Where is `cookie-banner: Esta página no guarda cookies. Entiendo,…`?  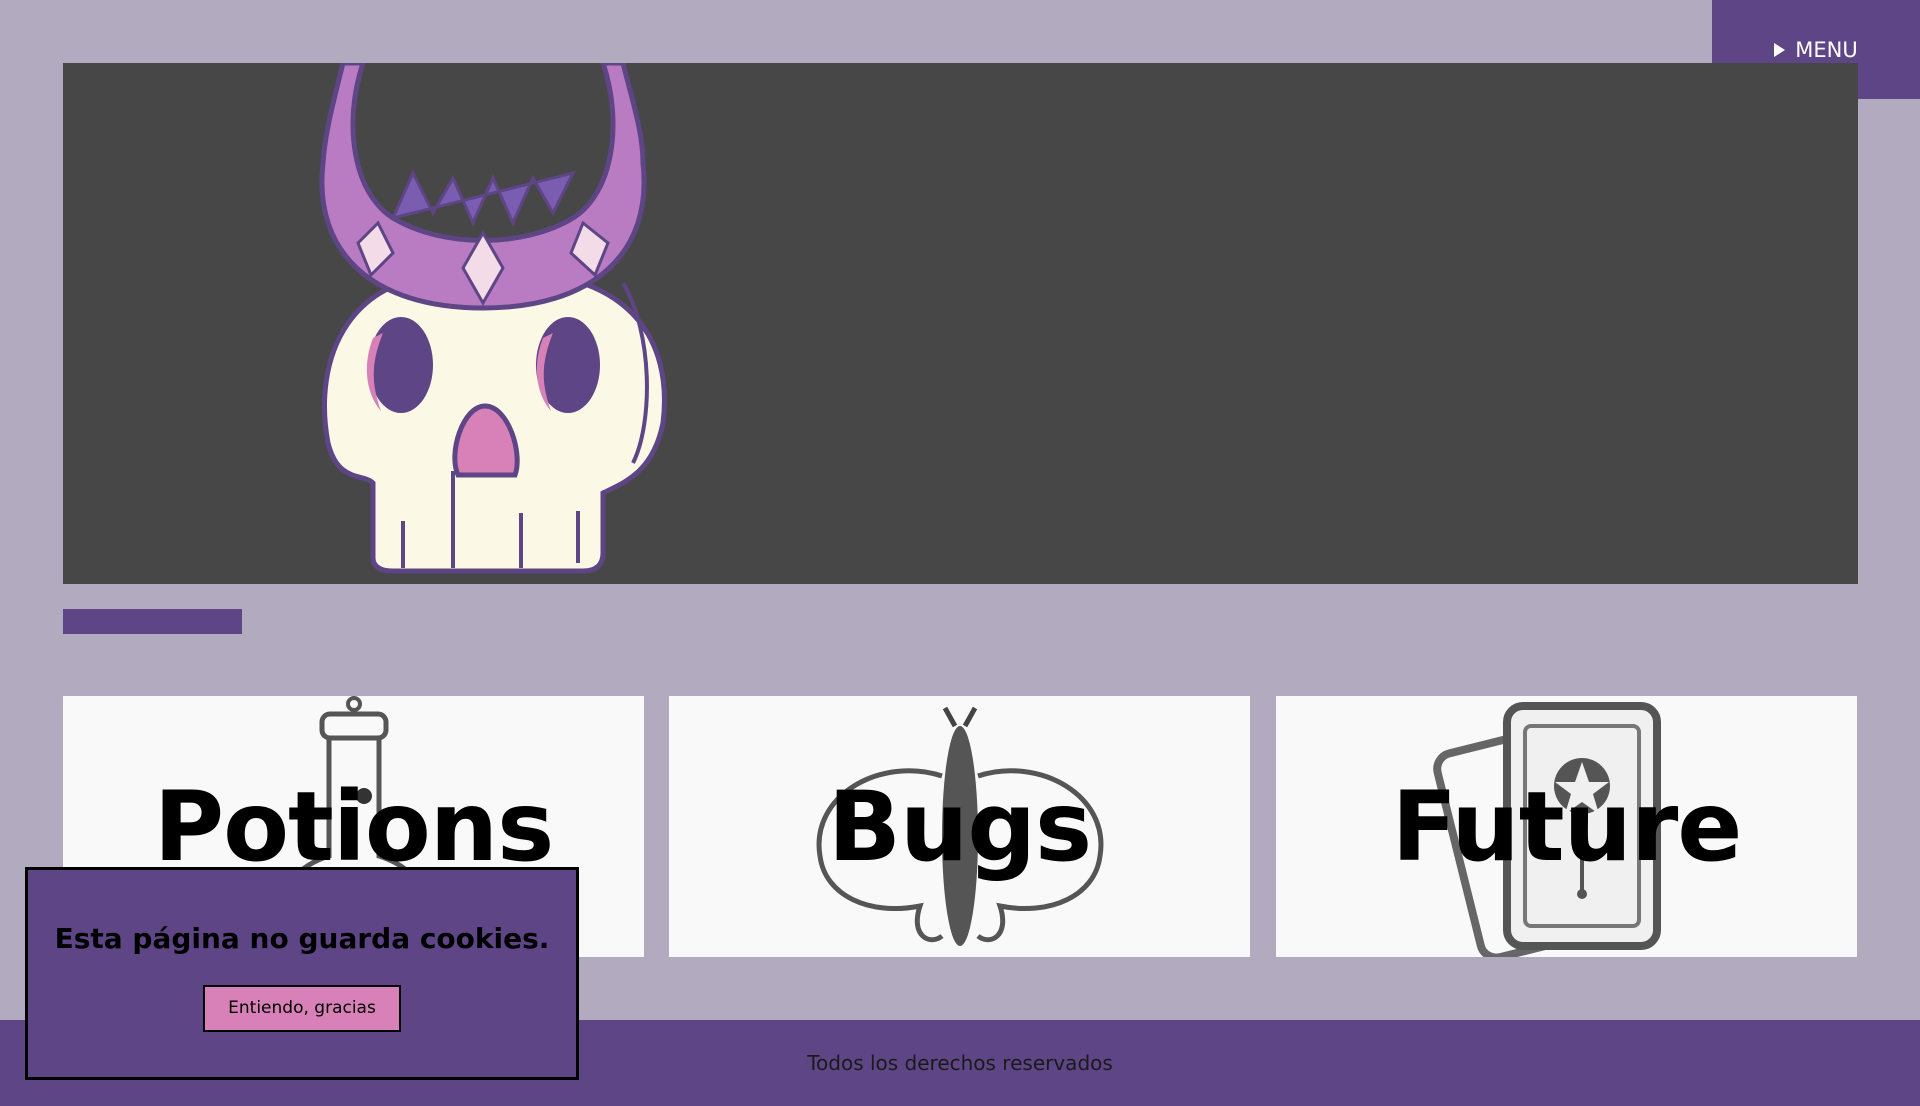 cookie-banner: Esta página no guarda cookies. Entiendo,… is located at coordinates (302, 973).